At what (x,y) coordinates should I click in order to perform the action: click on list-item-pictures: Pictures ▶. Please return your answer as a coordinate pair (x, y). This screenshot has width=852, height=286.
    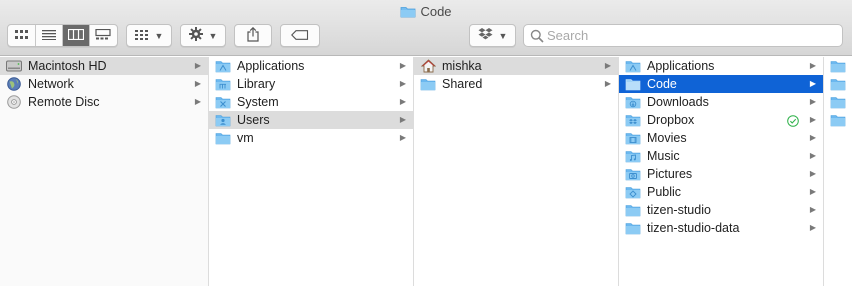
    Looking at the image, I should click on (721, 174).